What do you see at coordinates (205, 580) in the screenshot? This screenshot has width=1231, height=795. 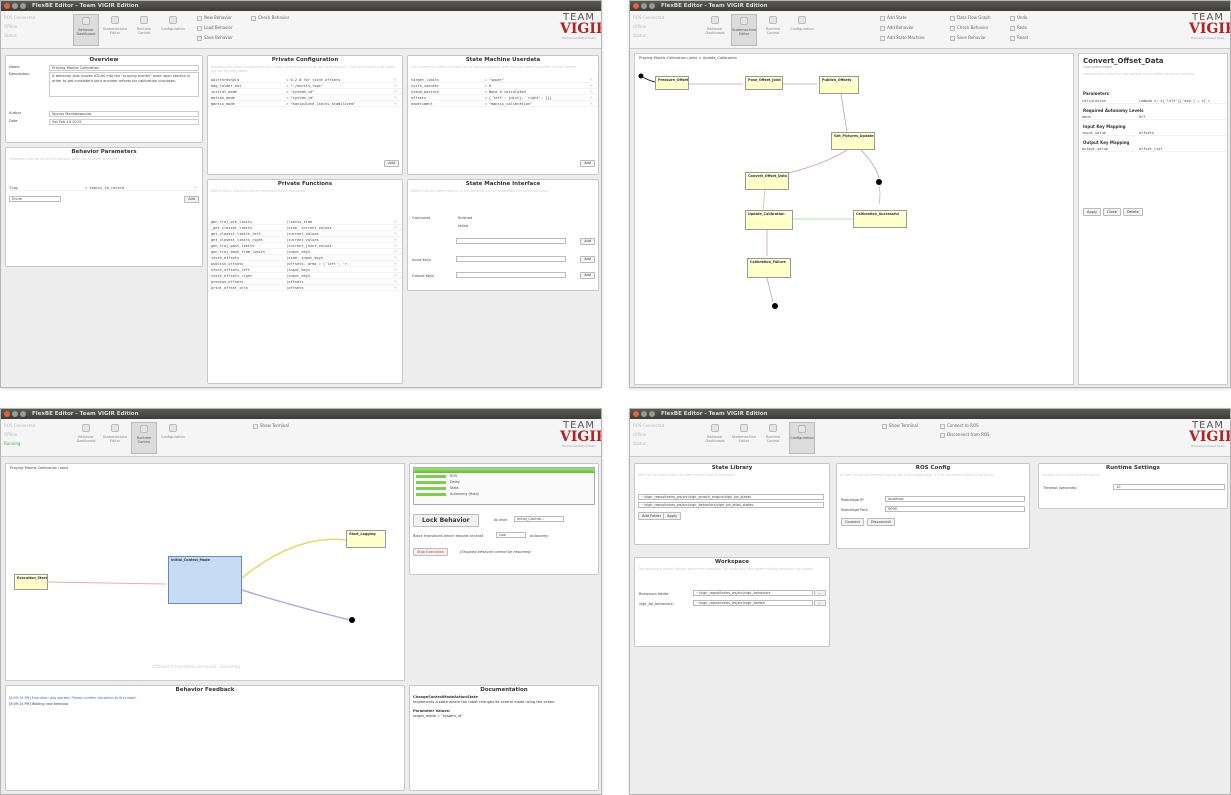 I see `state-initial-control-mode-active: Initial_Control_Mode` at bounding box center [205, 580].